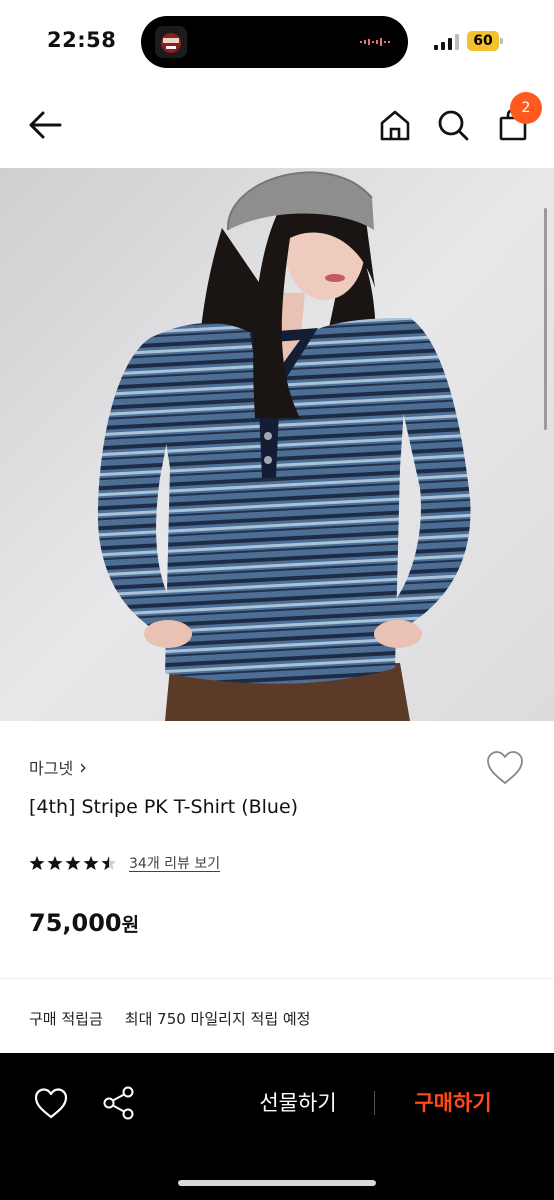 This screenshot has width=554, height=1200. What do you see at coordinates (277, 1126) in the screenshot?
I see `bottom-action-bar: 선물하기 구매하기` at bounding box center [277, 1126].